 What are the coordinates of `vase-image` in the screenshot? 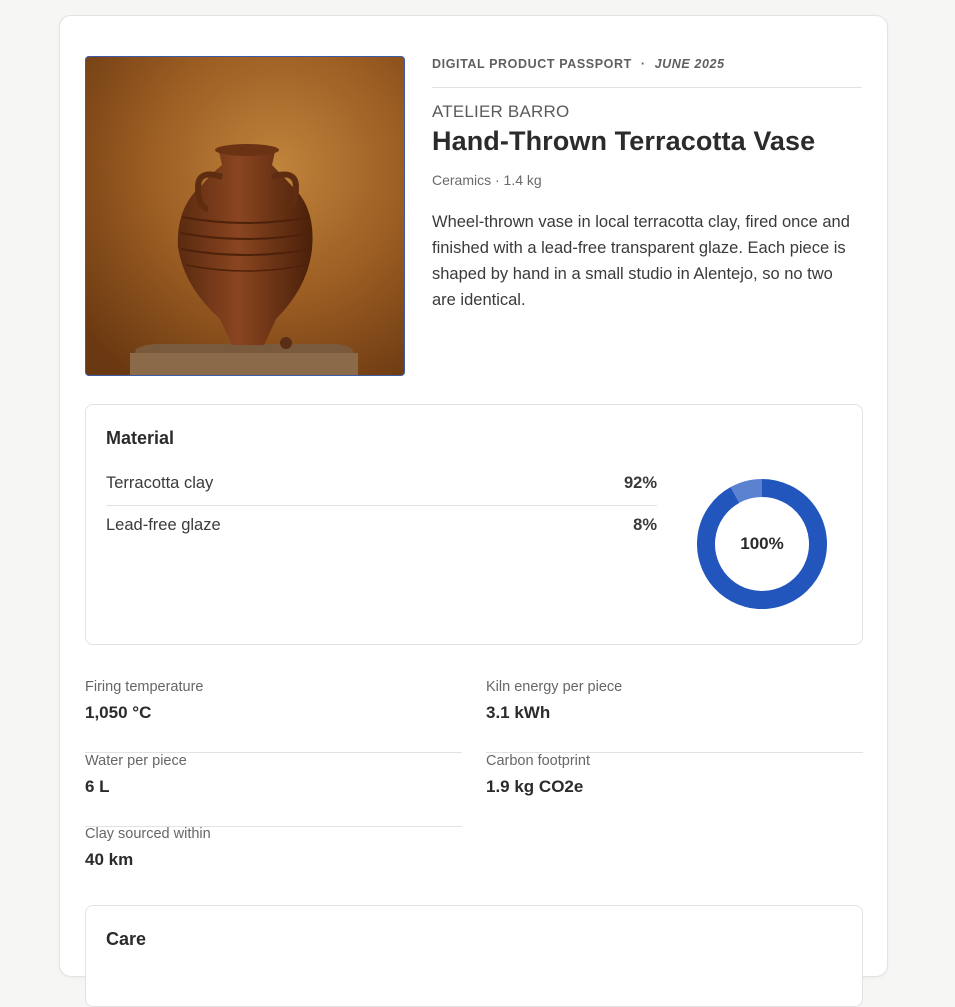 It's located at (245, 216).